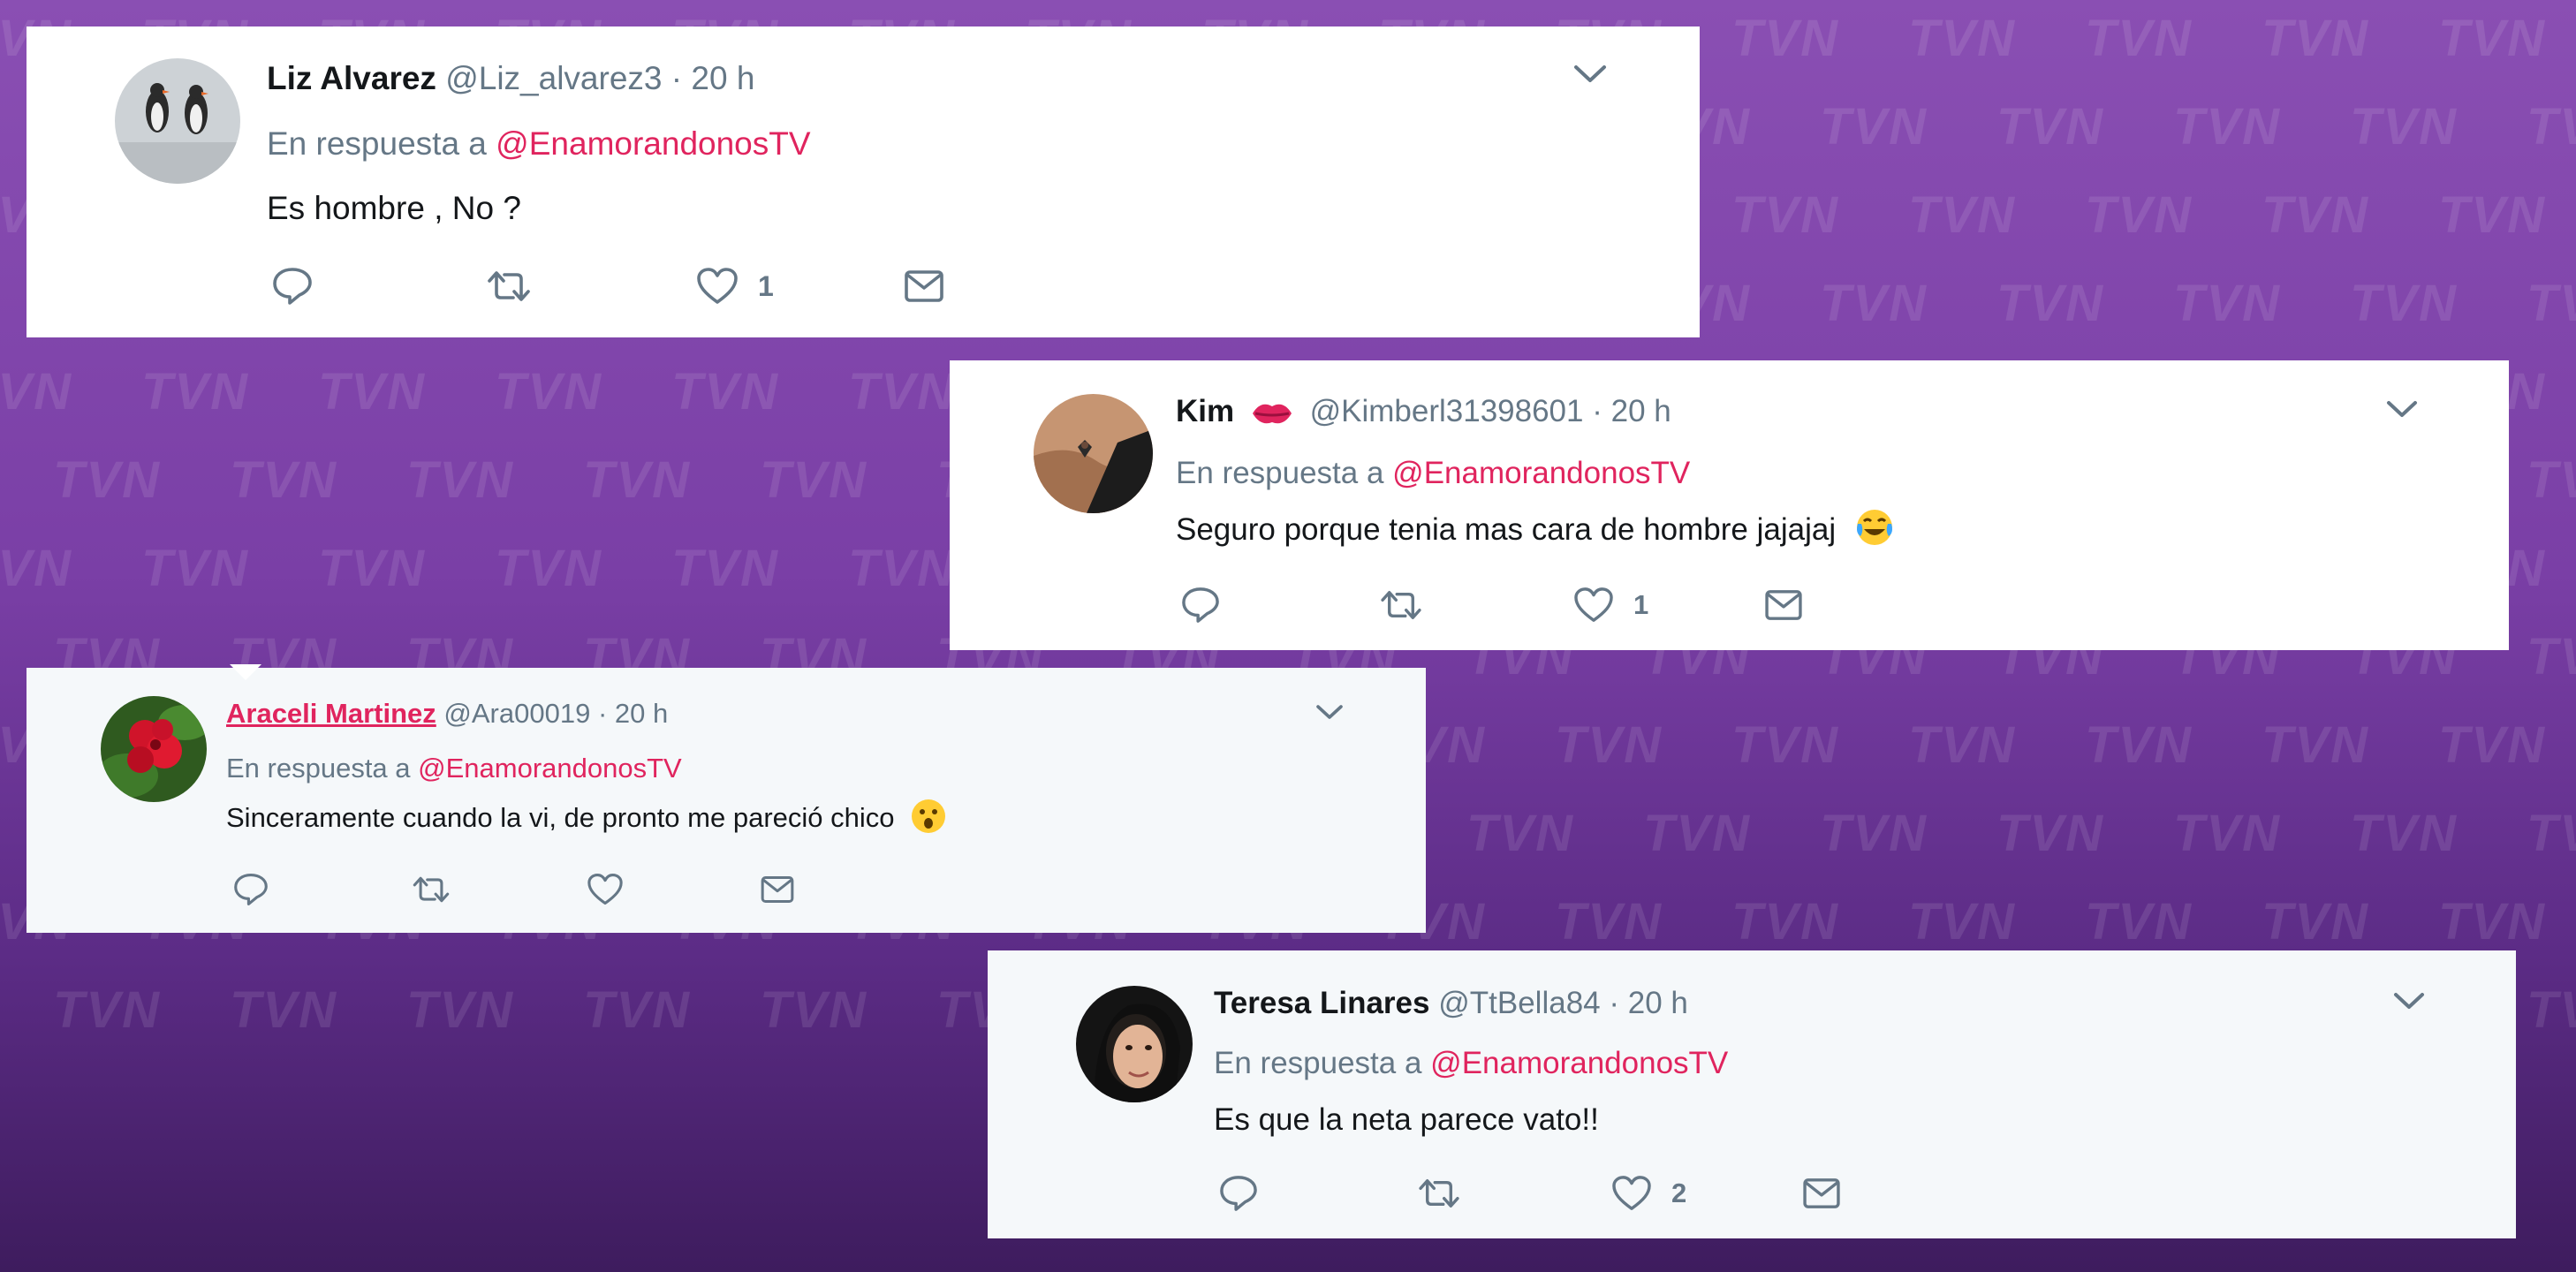 The height and width of the screenshot is (1272, 2576). What do you see at coordinates (674, 889) in the screenshot?
I see `like-button` at bounding box center [674, 889].